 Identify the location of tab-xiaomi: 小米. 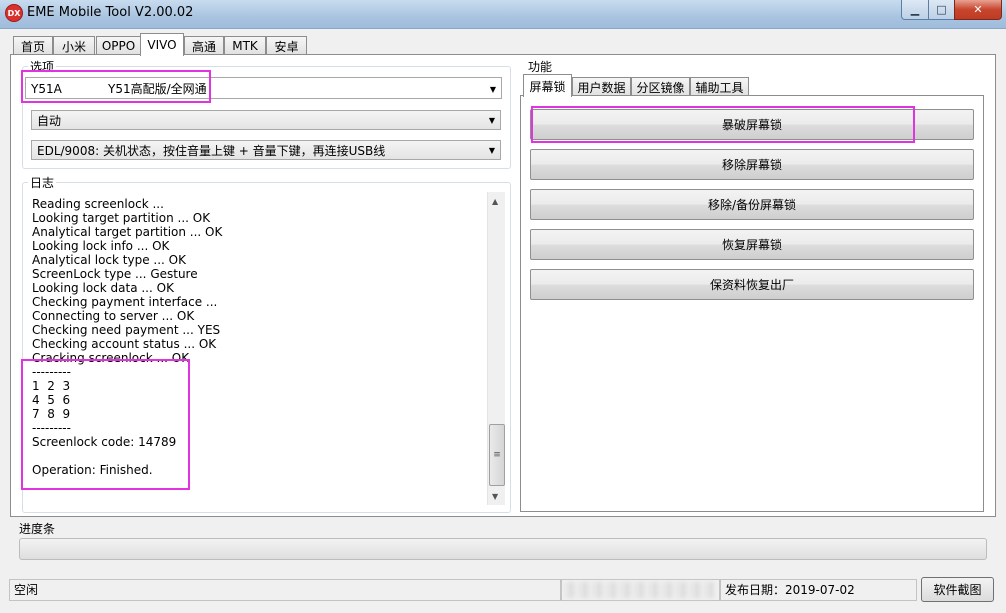
(74, 45).